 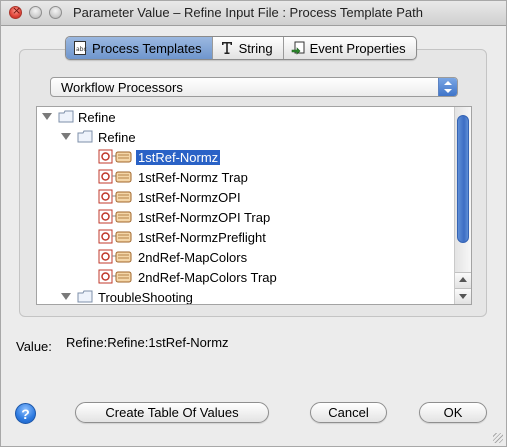 I want to click on tree-row-label: 1stRef-Normz, so click(x=178, y=157).